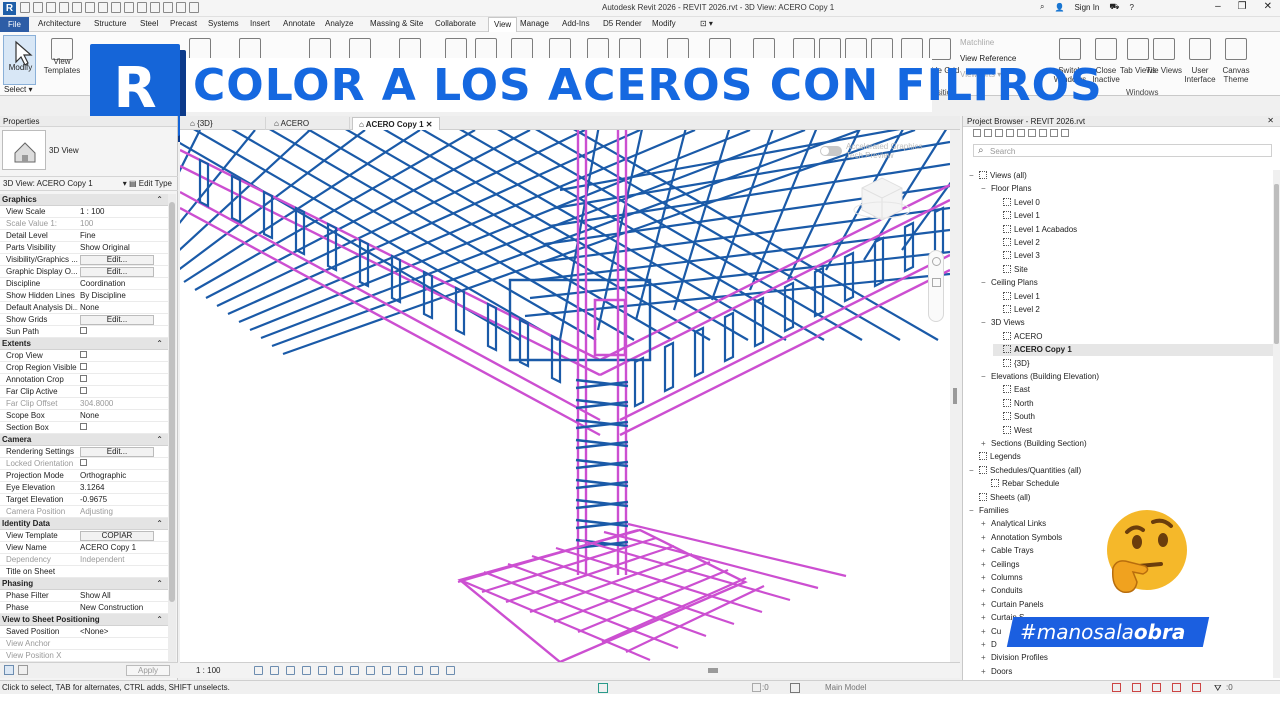 This screenshot has width=1280, height=720. What do you see at coordinates (1218, 688) in the screenshot?
I see `filter-icon: ⛛` at bounding box center [1218, 688].